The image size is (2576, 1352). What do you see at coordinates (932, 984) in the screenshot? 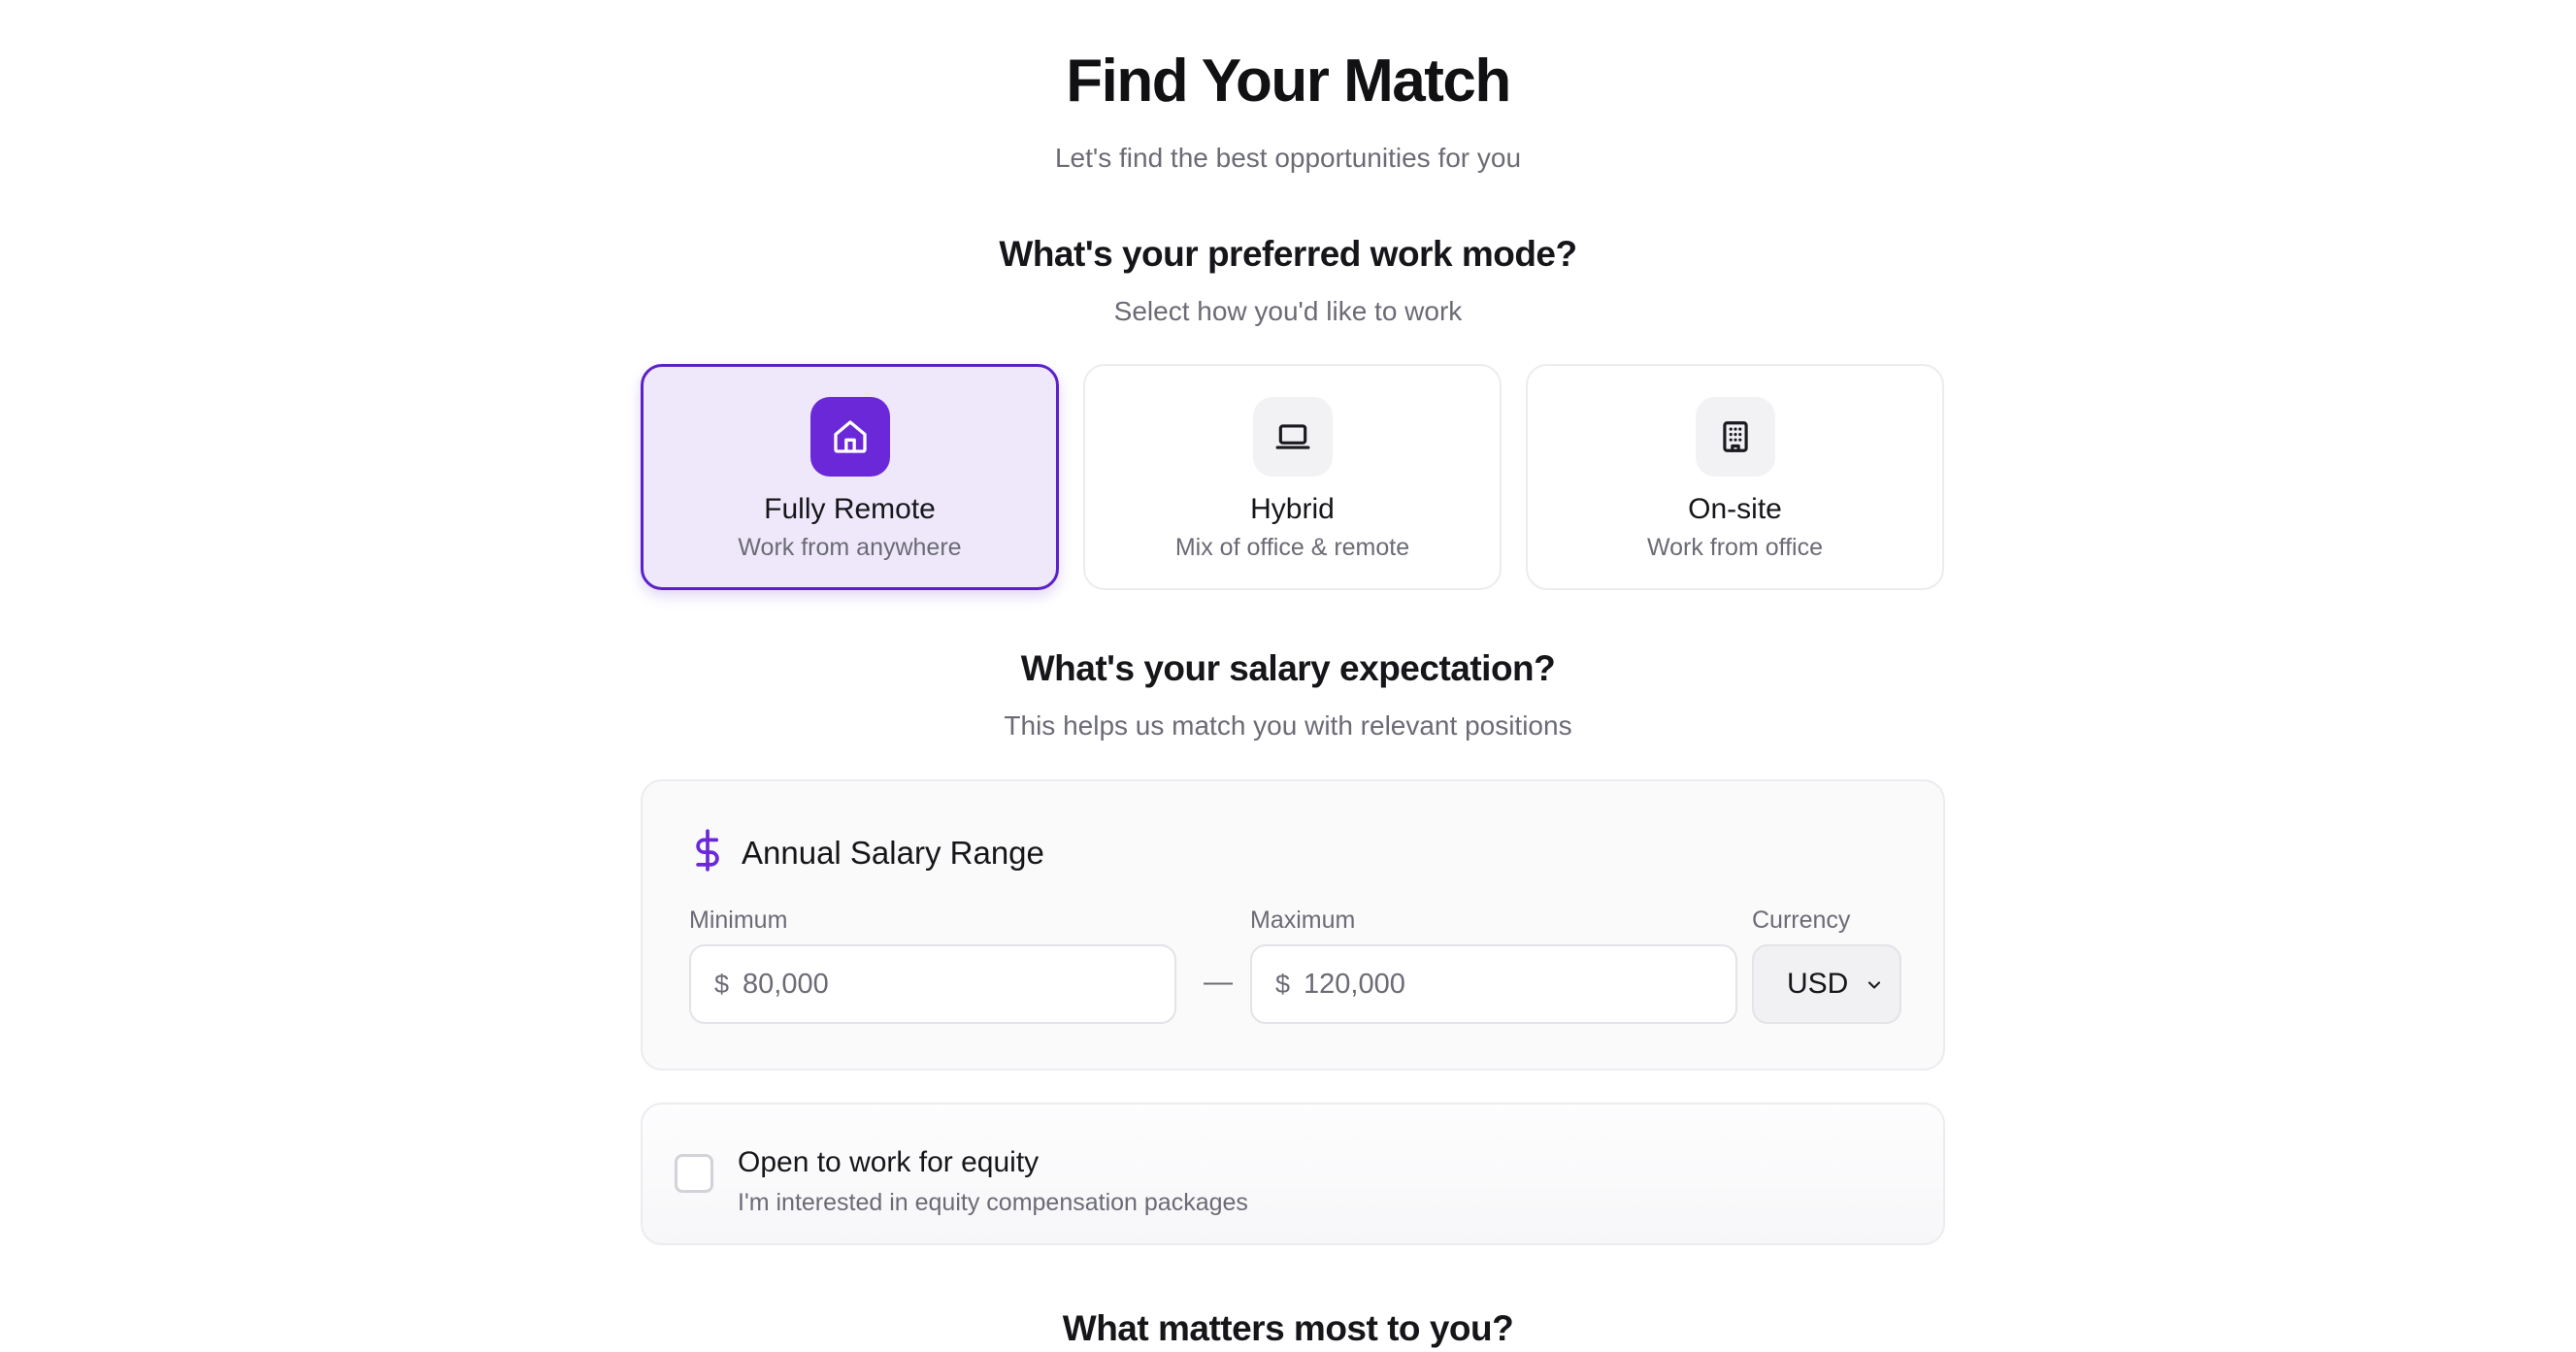
I see `minimum-salary-input: $ 80,000` at bounding box center [932, 984].